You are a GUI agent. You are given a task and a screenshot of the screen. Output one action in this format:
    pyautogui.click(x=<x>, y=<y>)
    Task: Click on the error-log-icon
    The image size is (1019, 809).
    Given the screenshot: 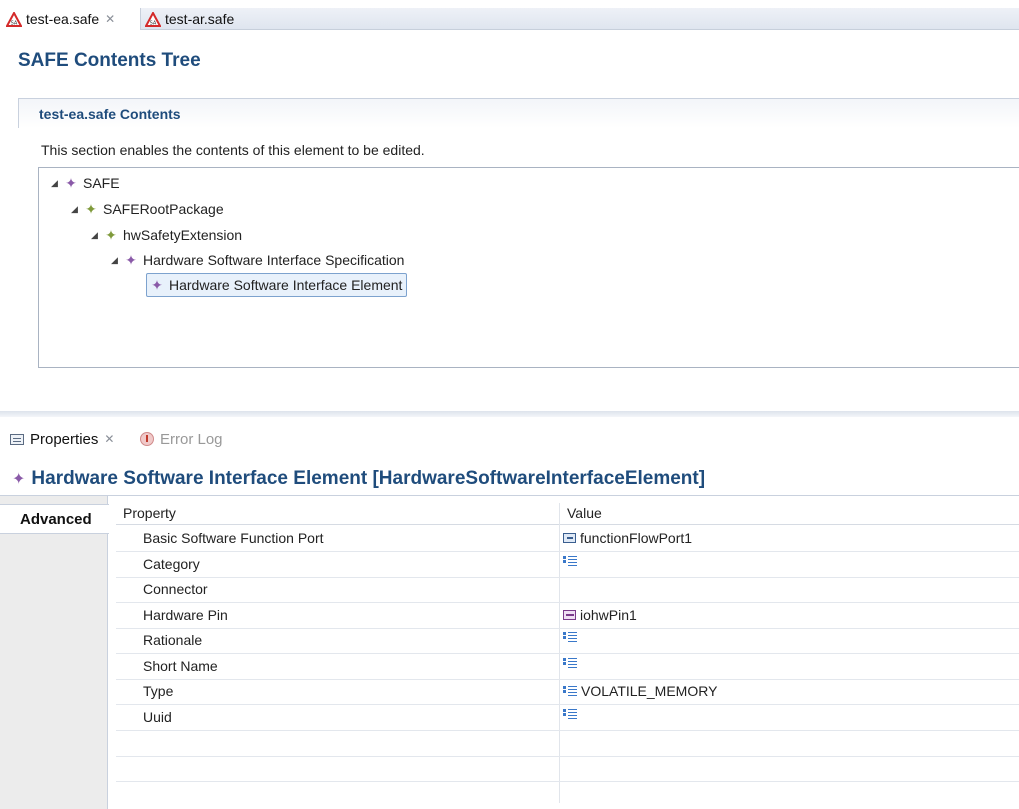 What is the action you would take?
    pyautogui.click(x=147, y=439)
    